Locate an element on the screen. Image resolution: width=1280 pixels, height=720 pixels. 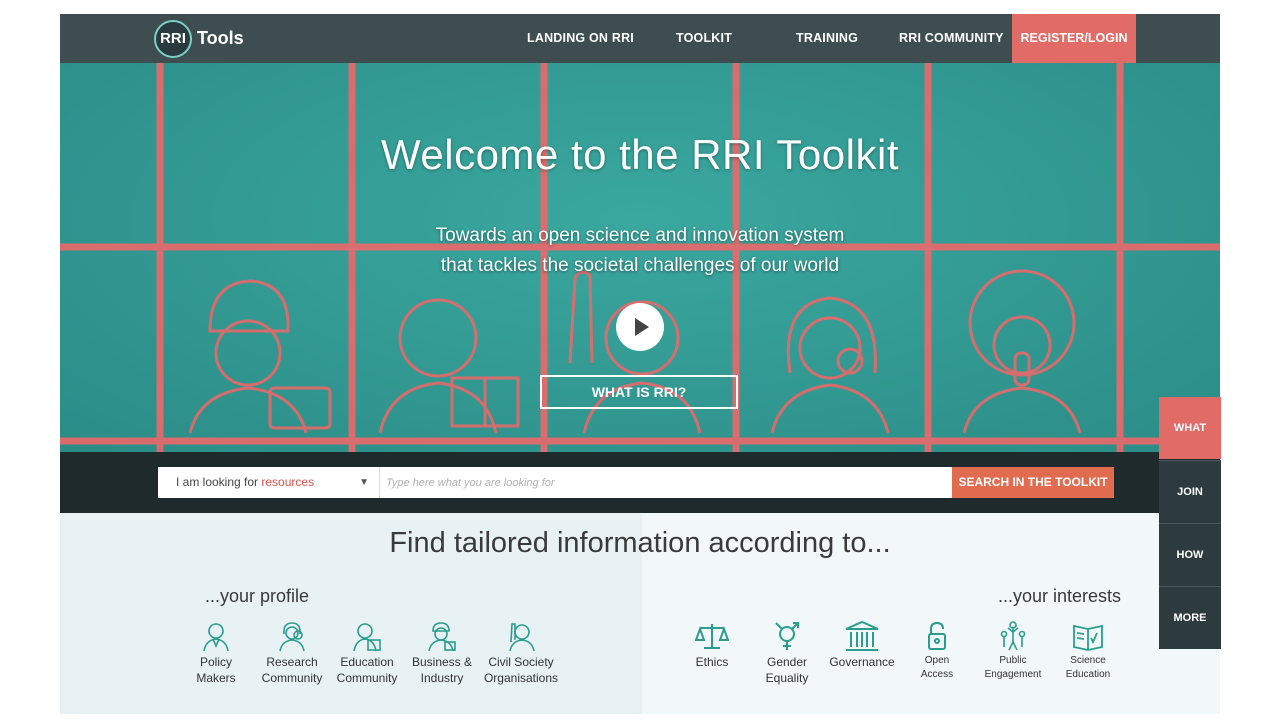
chevron-down-icon: ▼ is located at coordinates (364, 482).